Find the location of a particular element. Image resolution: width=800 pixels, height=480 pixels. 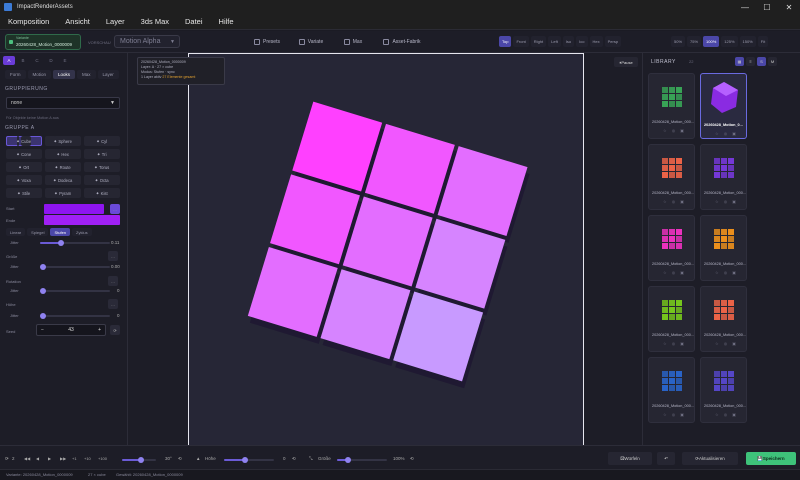

shape-button-cyl: ◆ Cyl is located at coordinates (102, 141).